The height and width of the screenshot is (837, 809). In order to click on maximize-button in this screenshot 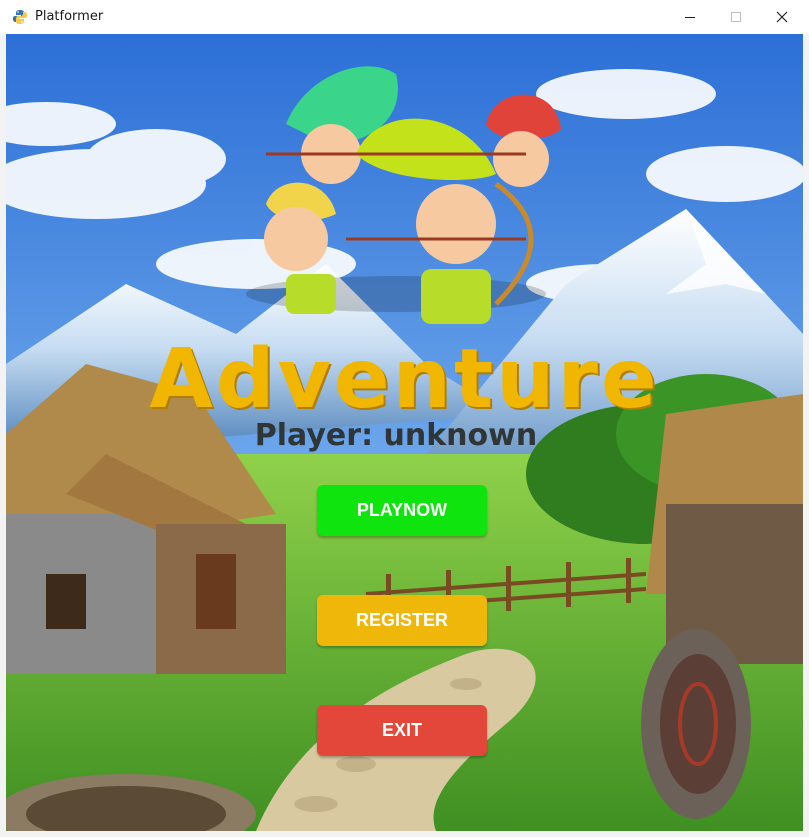, I will do `click(736, 17)`.